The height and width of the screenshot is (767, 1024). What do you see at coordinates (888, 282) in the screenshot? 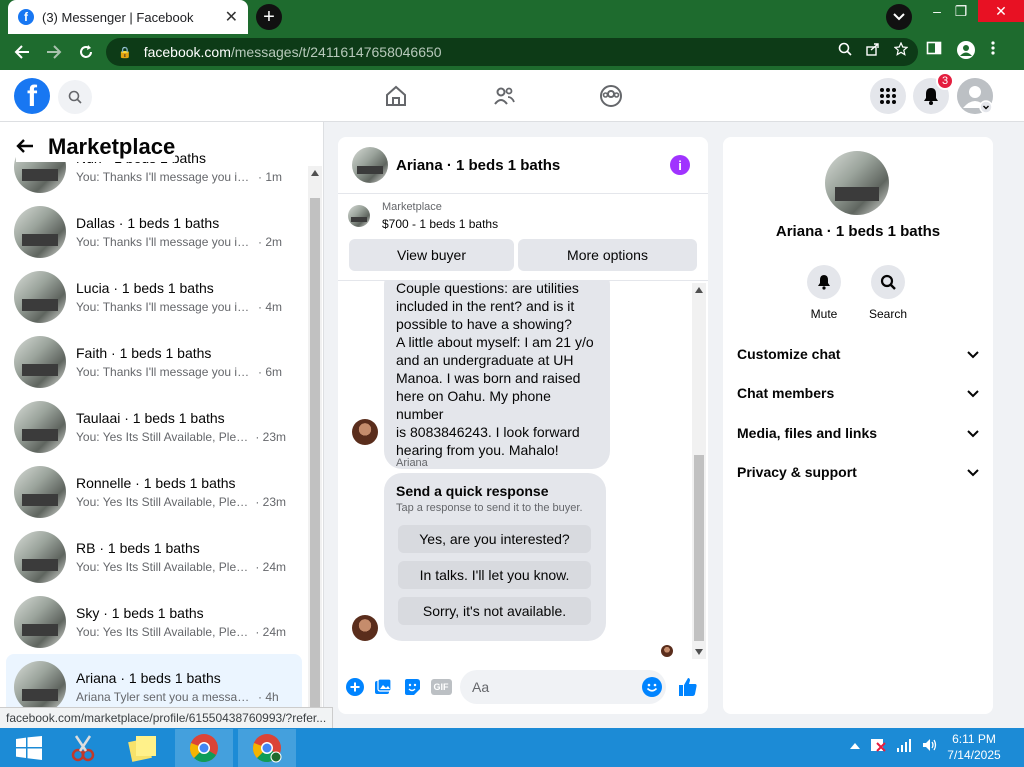
I see `search-icon` at bounding box center [888, 282].